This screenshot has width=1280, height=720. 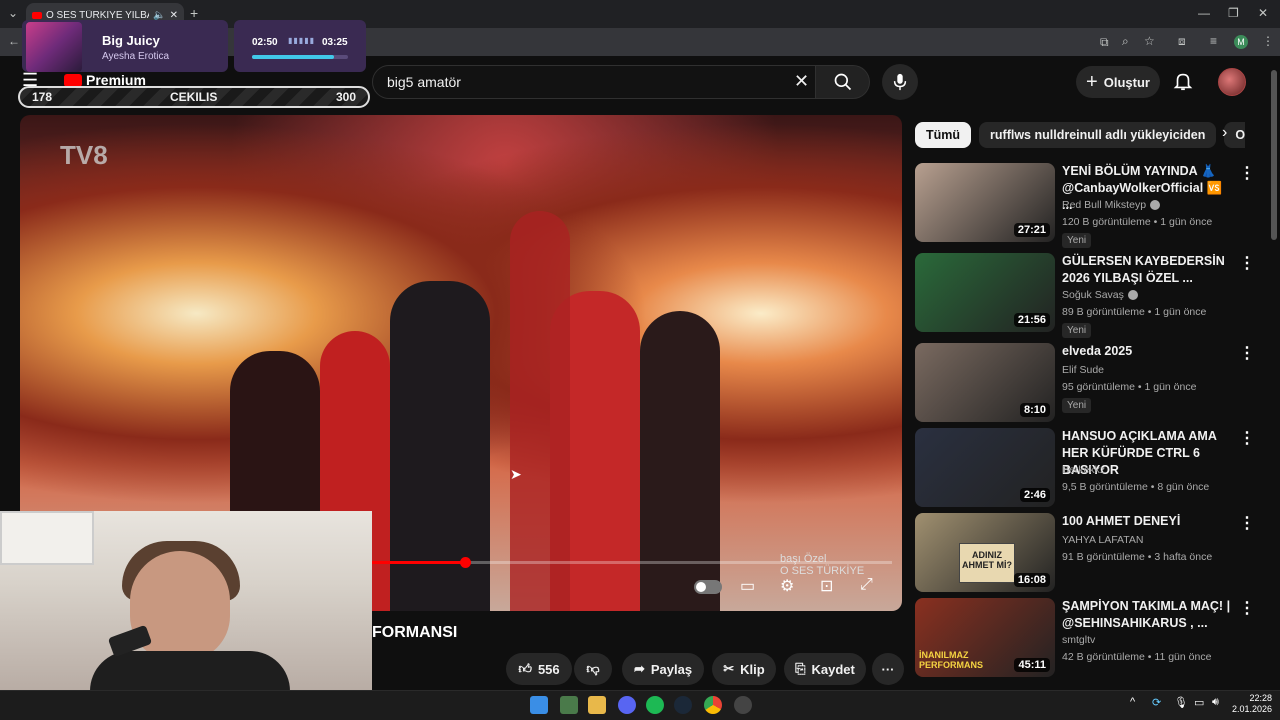 I want to click on tab-search-icon: ⌄, so click(x=13, y=13).